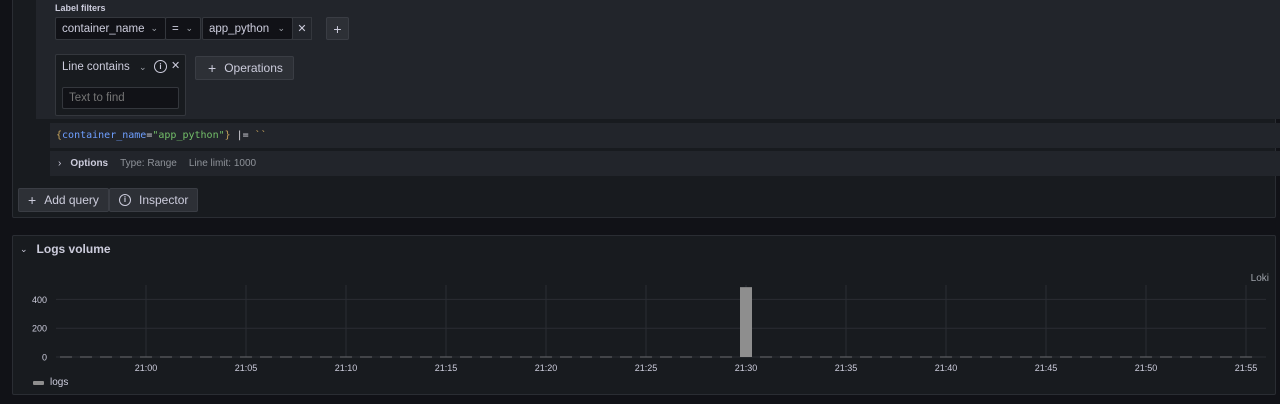 Image resolution: width=1280 pixels, height=404 pixels. I want to click on options-type: Type: Range, so click(148, 163).